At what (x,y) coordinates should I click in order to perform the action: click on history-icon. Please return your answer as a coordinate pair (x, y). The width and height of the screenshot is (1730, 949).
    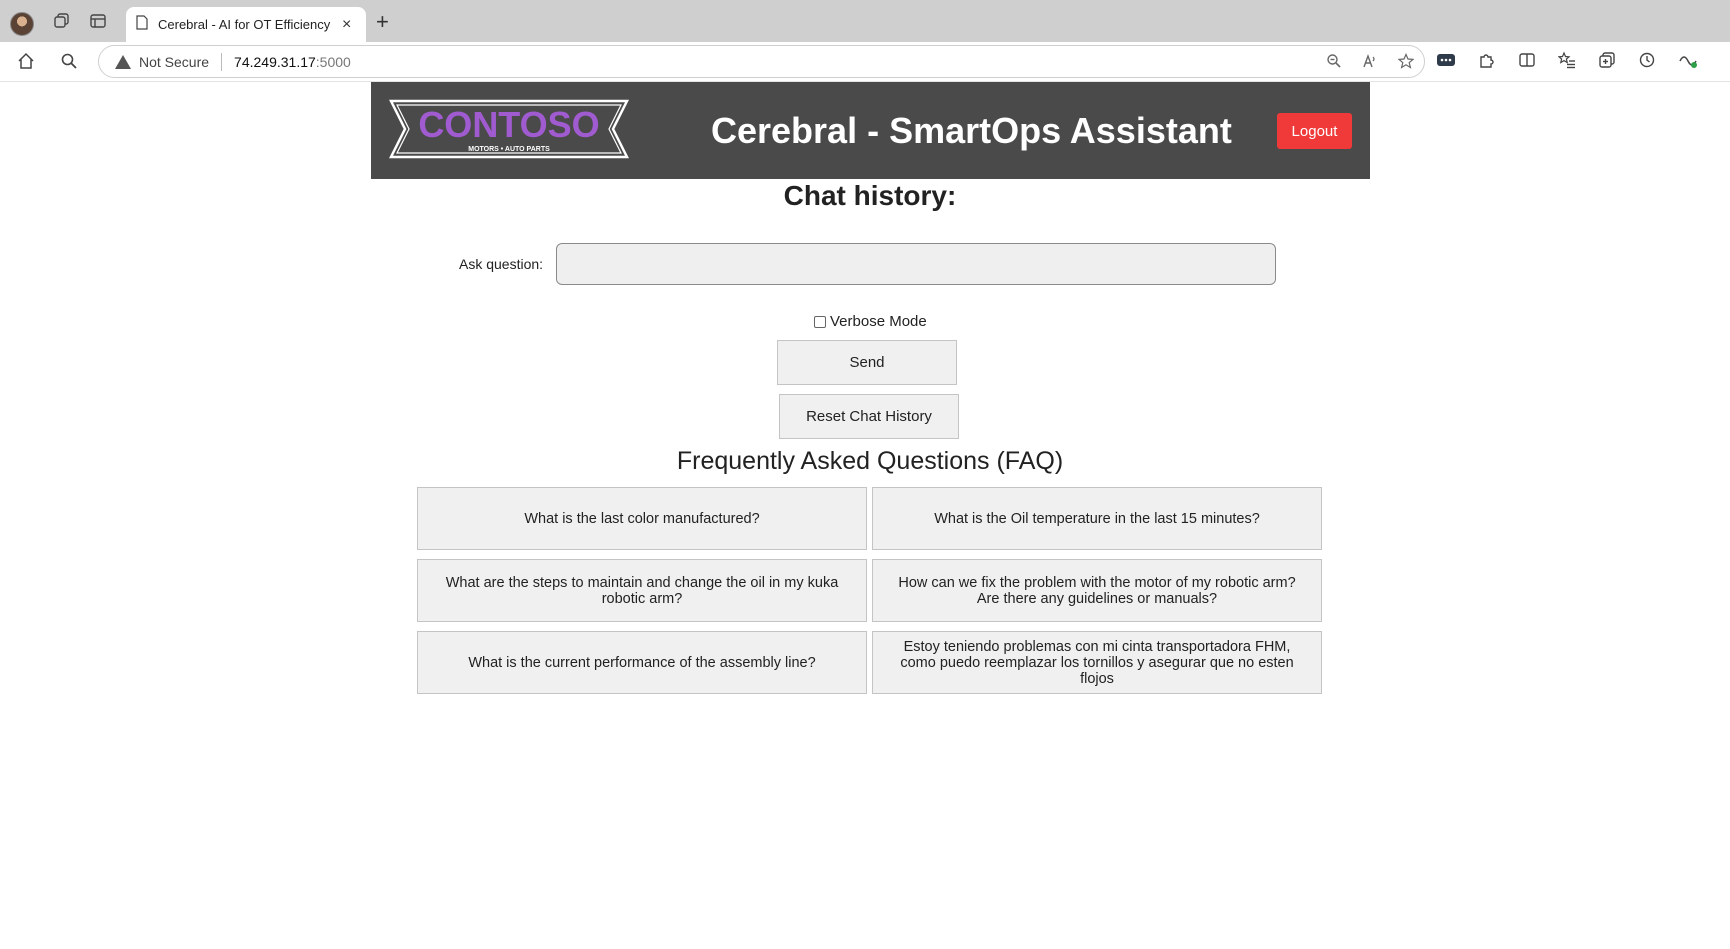
    Looking at the image, I should click on (1647, 62).